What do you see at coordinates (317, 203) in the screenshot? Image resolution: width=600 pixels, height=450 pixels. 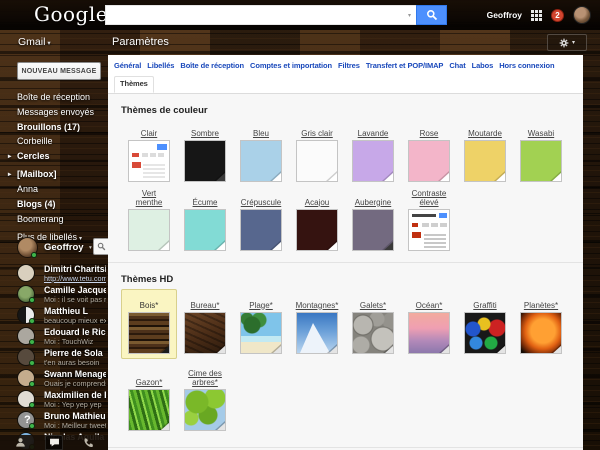 I see `theme-label: Acajou` at bounding box center [317, 203].